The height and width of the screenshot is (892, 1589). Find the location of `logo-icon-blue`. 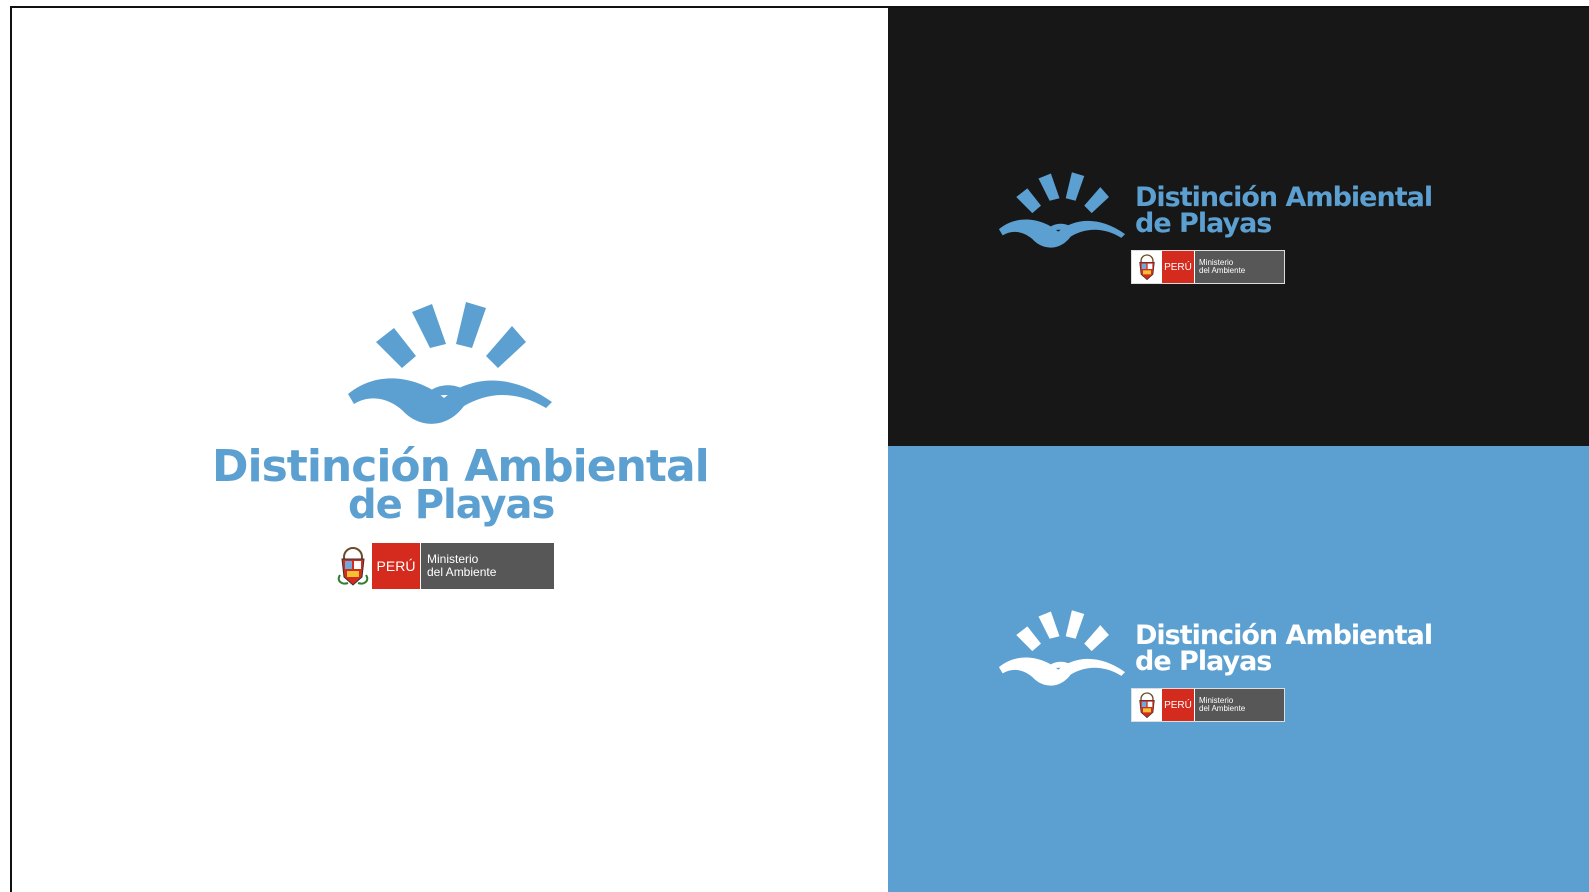

logo-icon-blue is located at coordinates (1062, 648).